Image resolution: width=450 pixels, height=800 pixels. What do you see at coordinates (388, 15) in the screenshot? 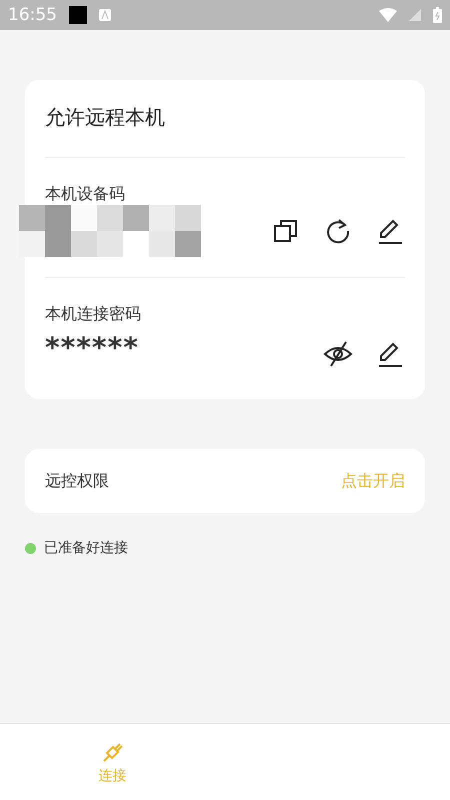
I see `wifi-icon` at bounding box center [388, 15].